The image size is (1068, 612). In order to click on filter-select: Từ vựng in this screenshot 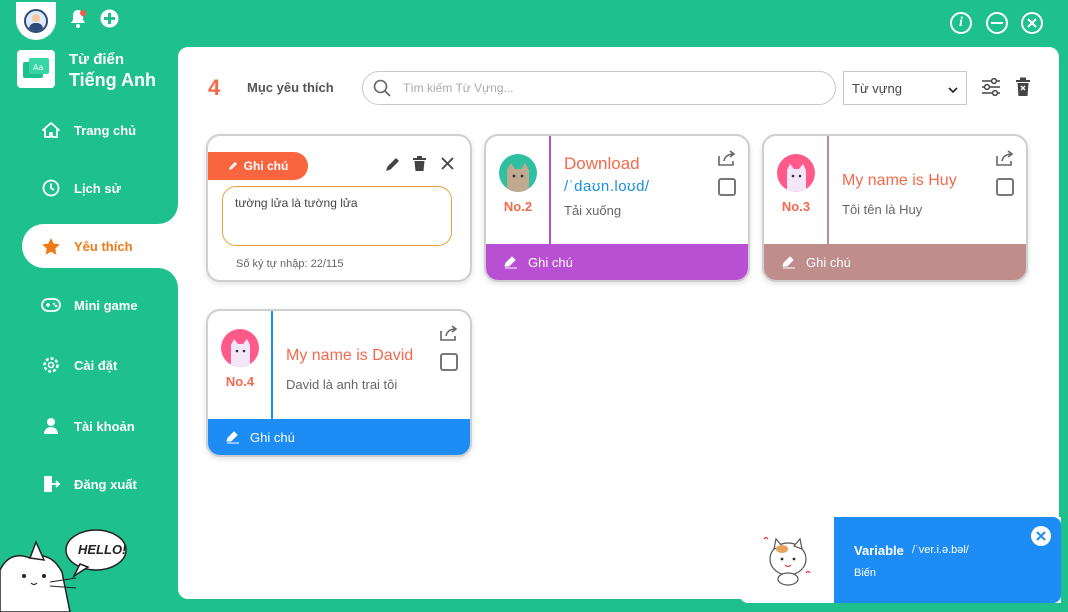, I will do `click(905, 88)`.